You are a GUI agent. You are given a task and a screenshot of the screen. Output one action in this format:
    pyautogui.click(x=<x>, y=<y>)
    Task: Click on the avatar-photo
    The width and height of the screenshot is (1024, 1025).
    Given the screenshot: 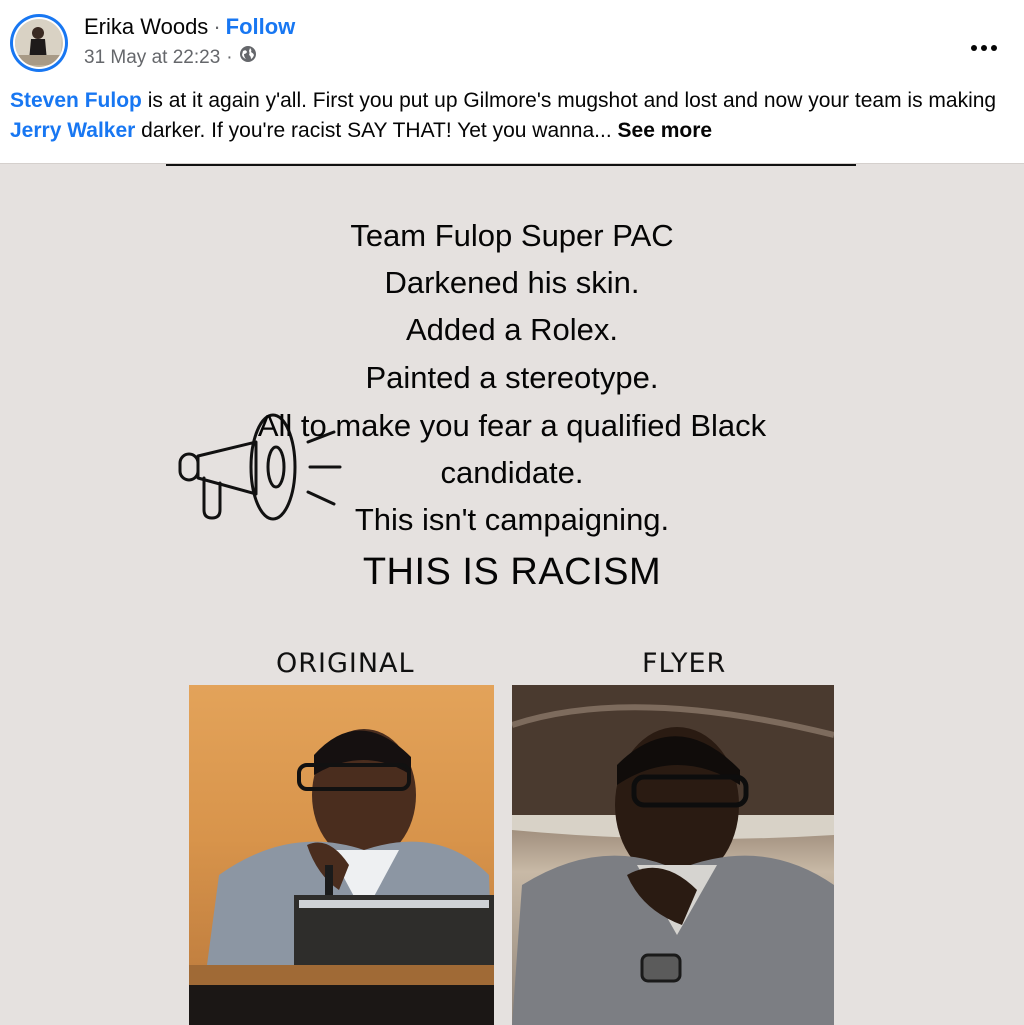 What is the action you would take?
    pyautogui.click(x=39, y=43)
    